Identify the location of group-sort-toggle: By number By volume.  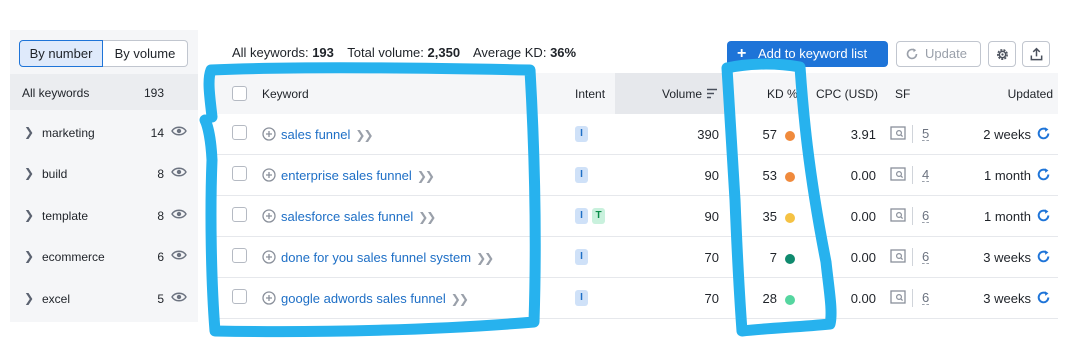
(103, 53).